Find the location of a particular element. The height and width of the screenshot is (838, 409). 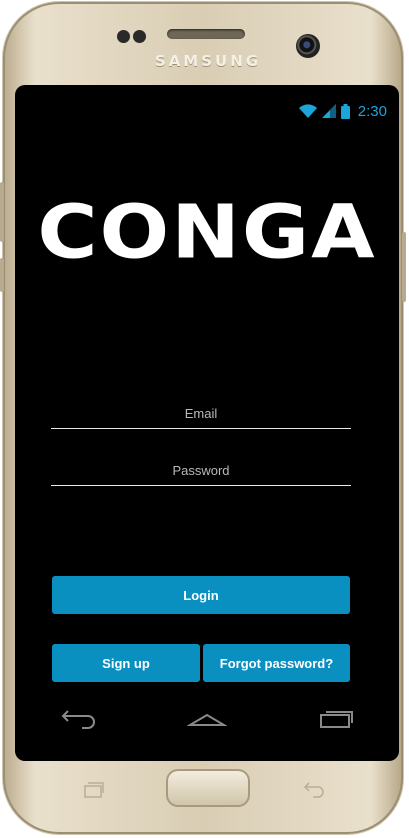

android-nav-bar is located at coordinates (207, 718).